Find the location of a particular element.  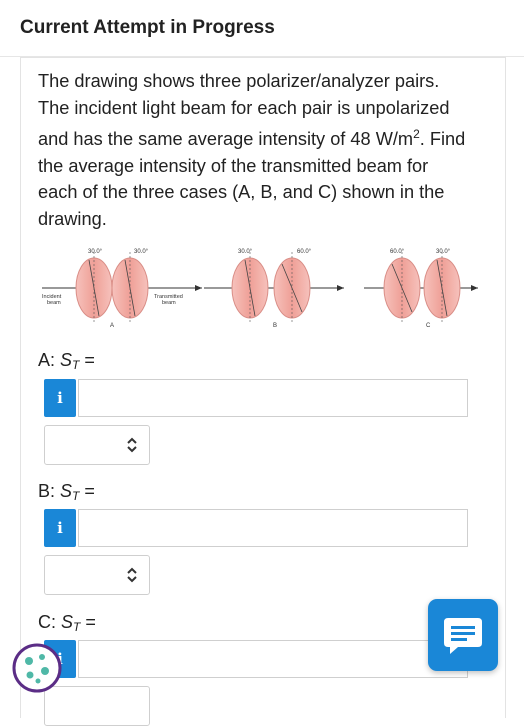

pair-label: B is located at coordinates (275, 326).